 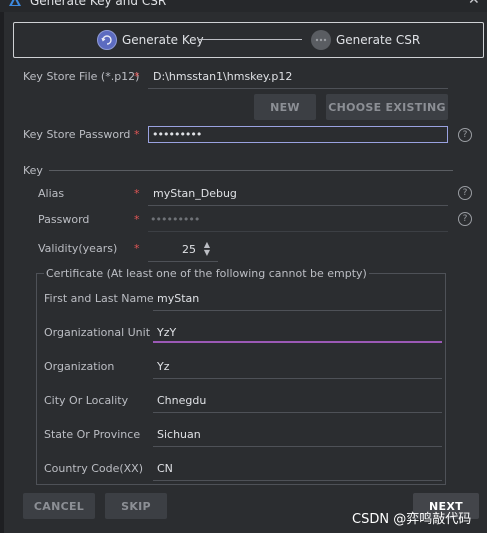 What do you see at coordinates (2, 272) in the screenshot?
I see `left-edge` at bounding box center [2, 272].